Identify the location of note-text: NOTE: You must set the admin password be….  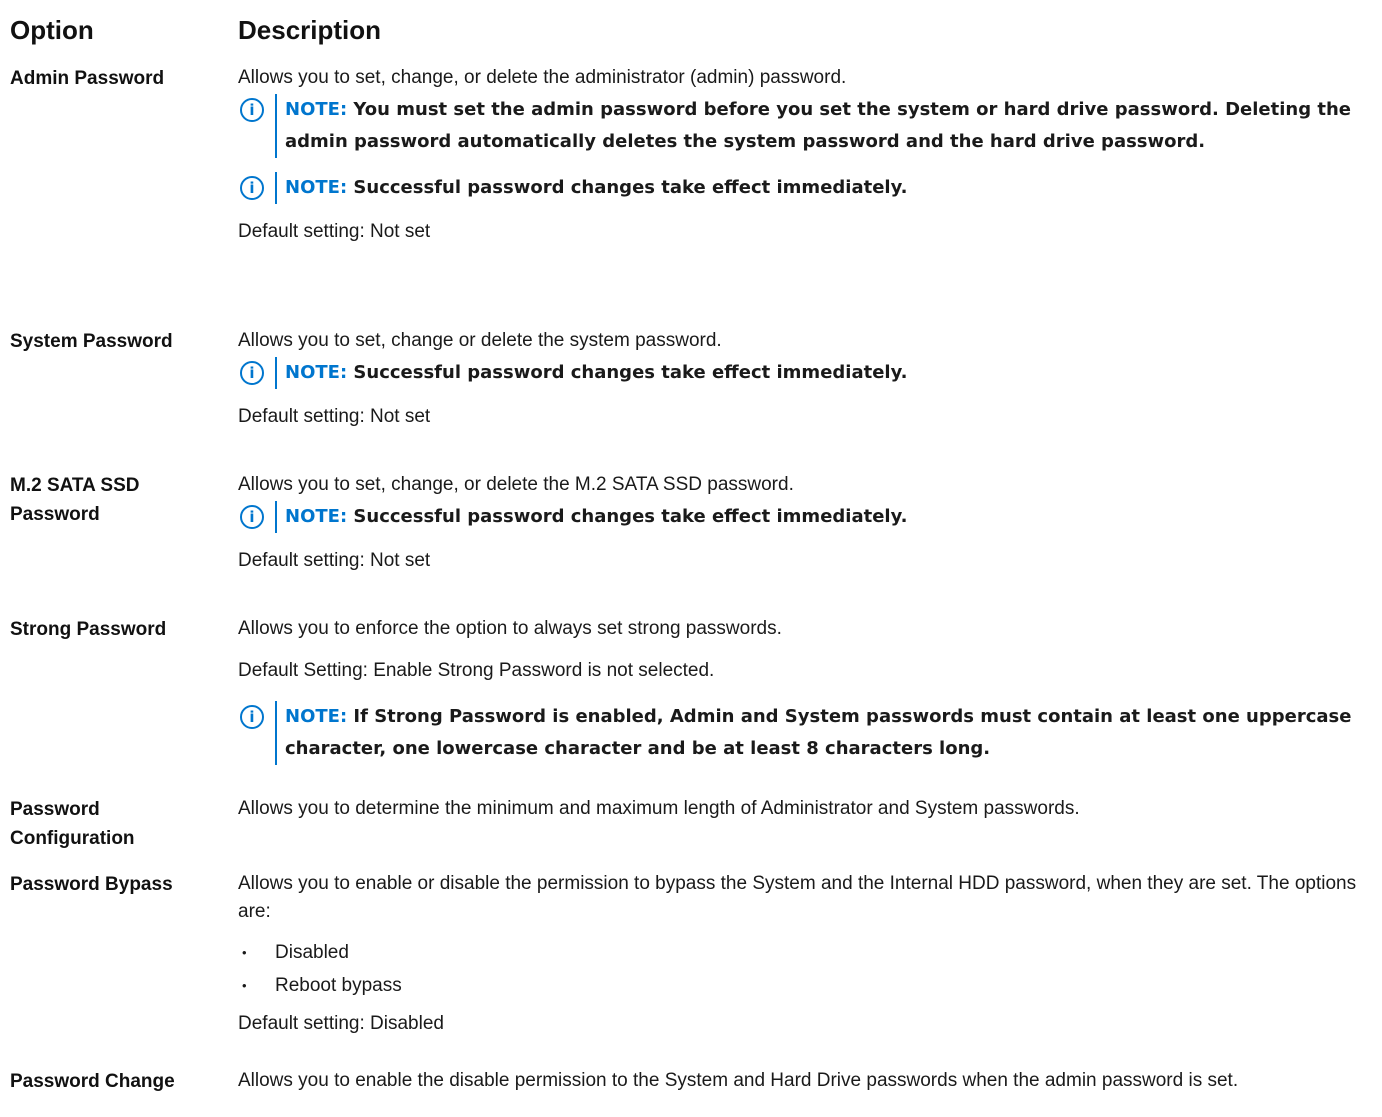
(818, 125).